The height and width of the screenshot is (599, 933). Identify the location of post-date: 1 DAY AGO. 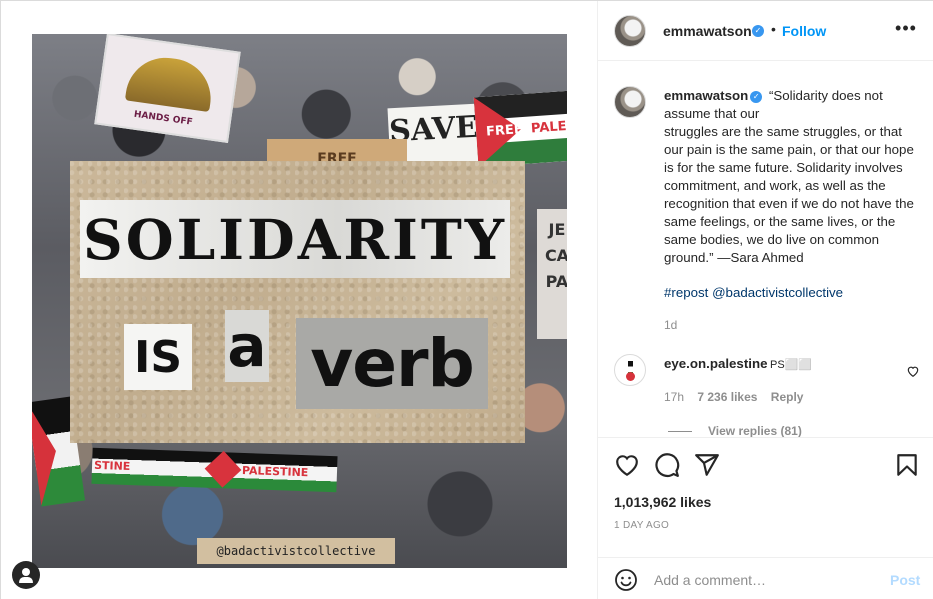
(641, 525).